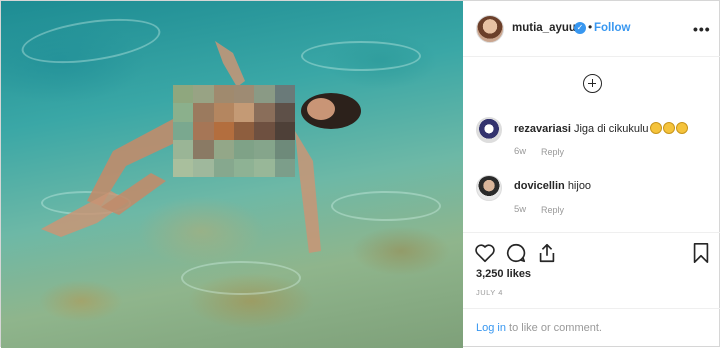  Describe the element at coordinates (547, 253) in the screenshot. I see `share-icon` at that location.